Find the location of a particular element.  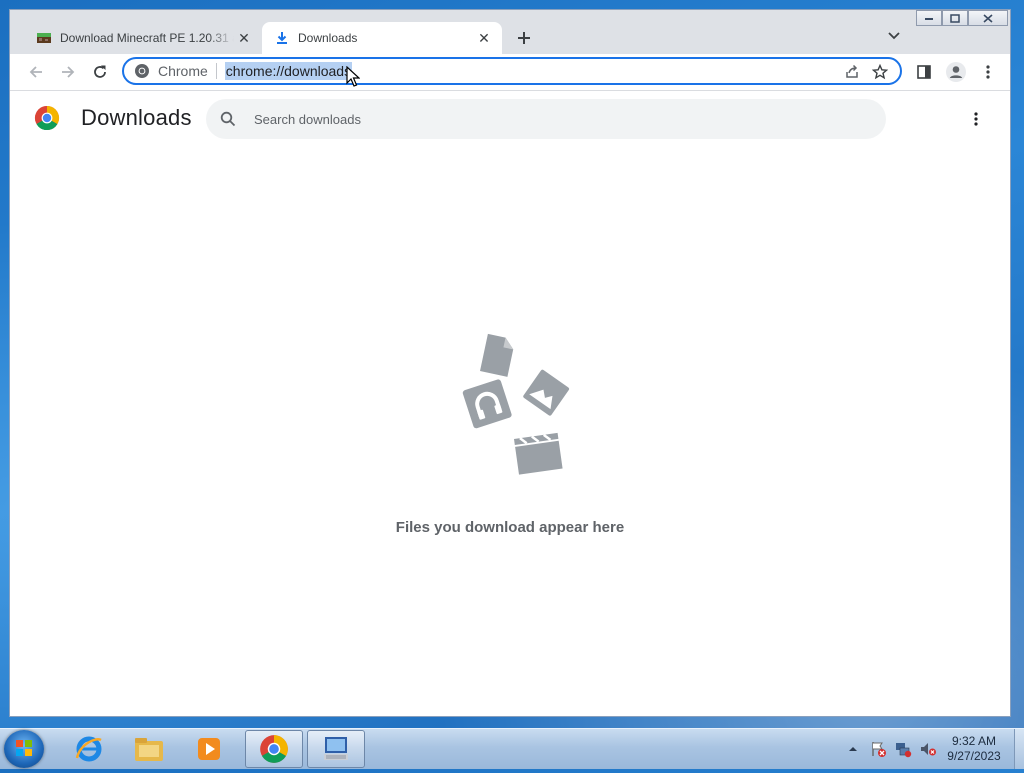

clock: 9:32 AM 9/27/2023 is located at coordinates (974, 749).